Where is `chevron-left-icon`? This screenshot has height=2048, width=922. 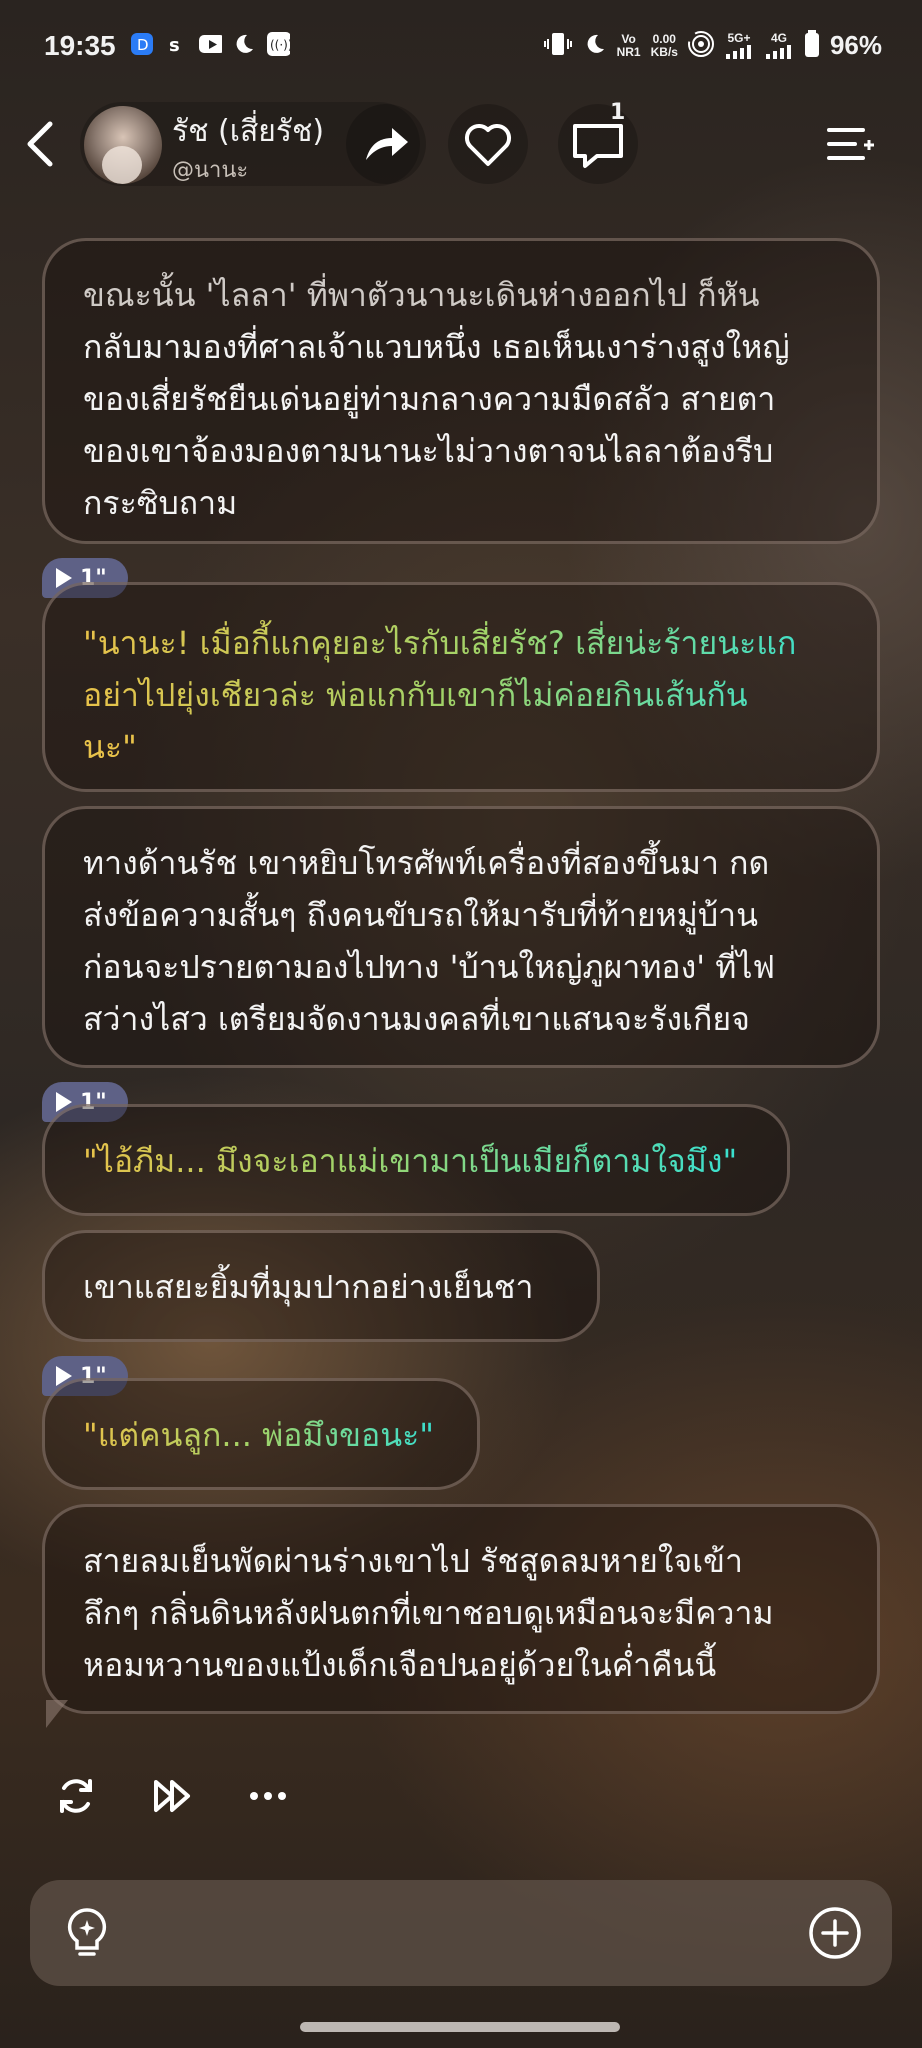 chevron-left-icon is located at coordinates (40, 144).